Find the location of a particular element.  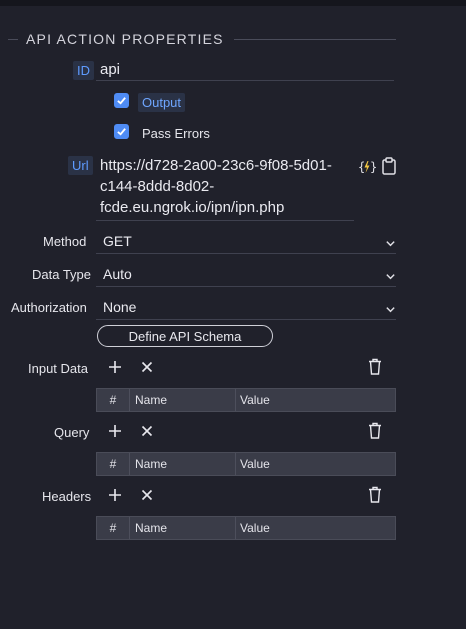

define-api-schema-button: Define API Schema is located at coordinates (185, 336).